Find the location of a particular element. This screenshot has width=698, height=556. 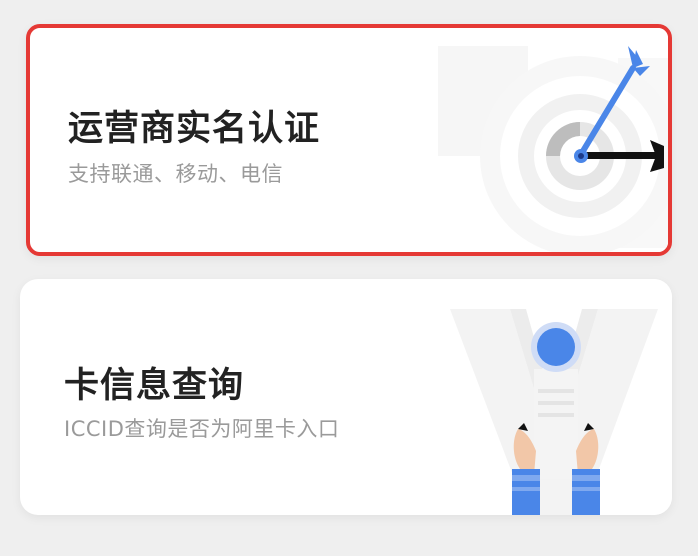

hands-holding-card-icon is located at coordinates (552, 397).